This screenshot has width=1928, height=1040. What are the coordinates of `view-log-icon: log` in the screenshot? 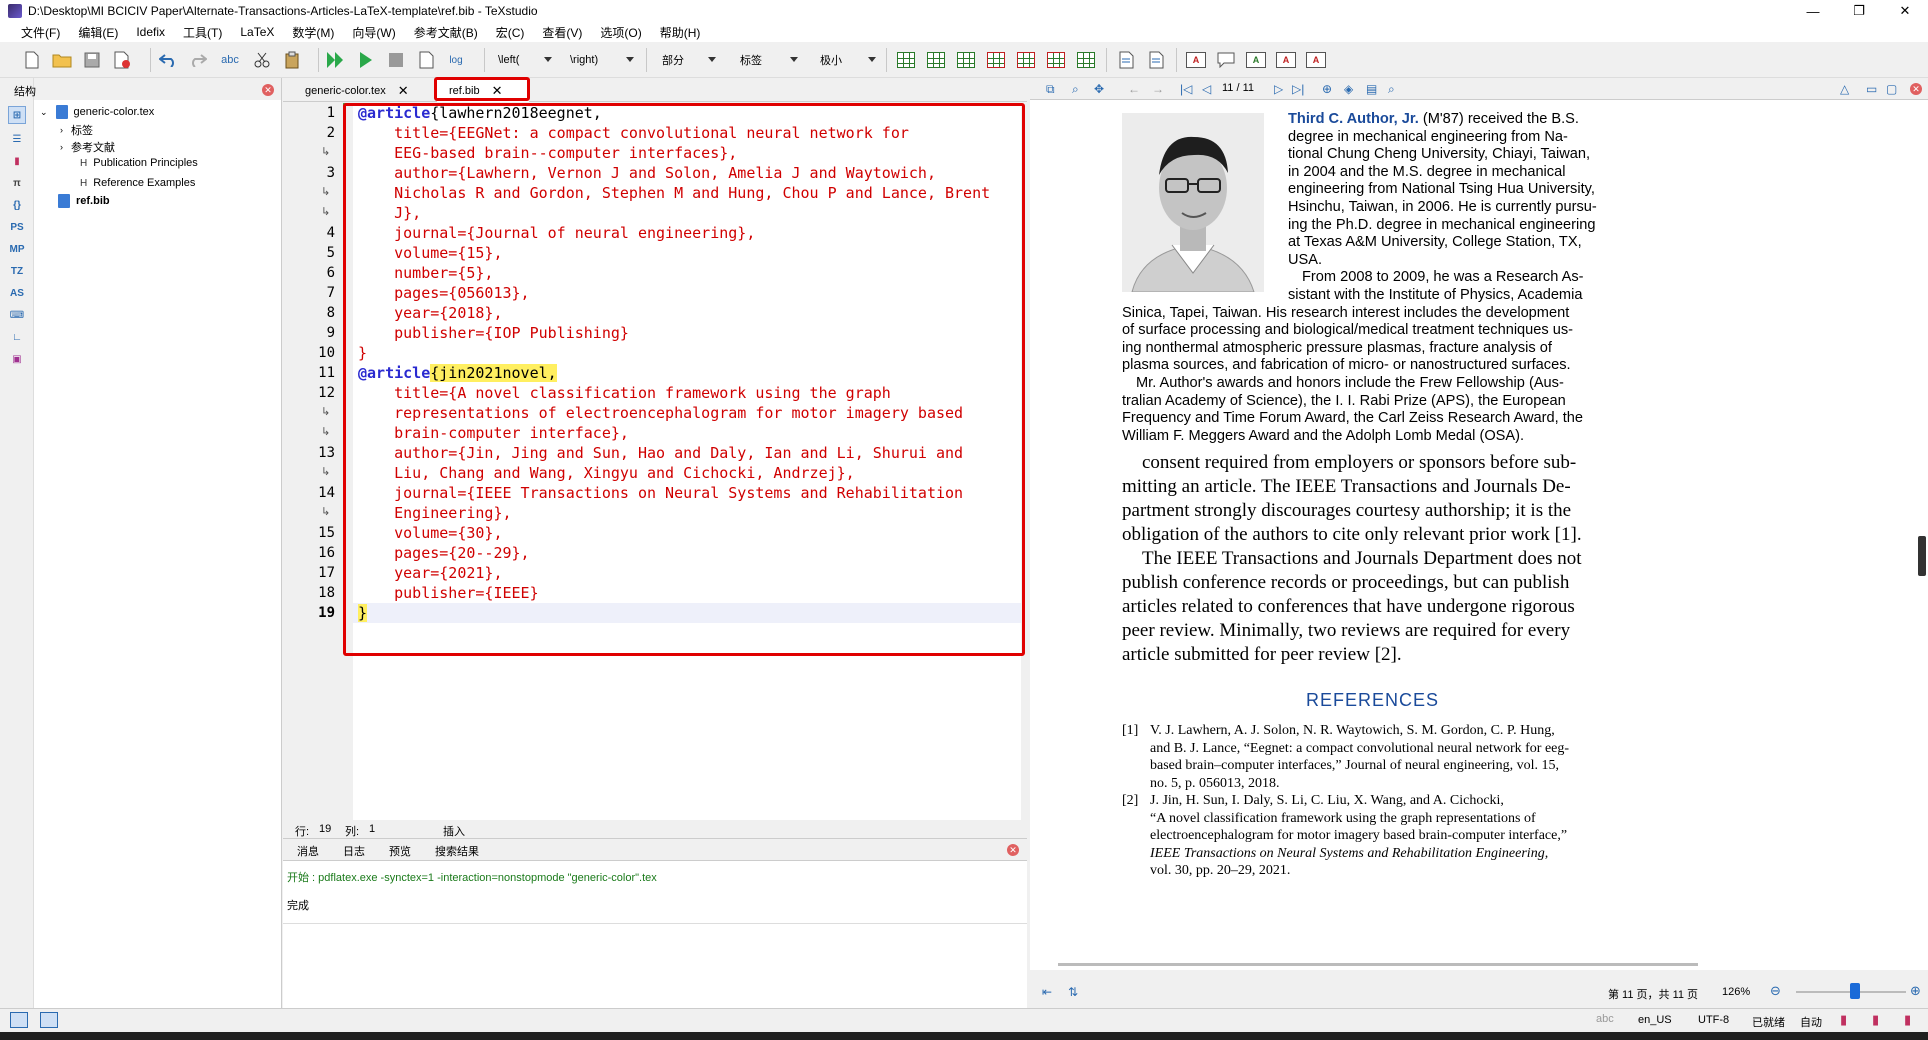 It's located at (456, 60).